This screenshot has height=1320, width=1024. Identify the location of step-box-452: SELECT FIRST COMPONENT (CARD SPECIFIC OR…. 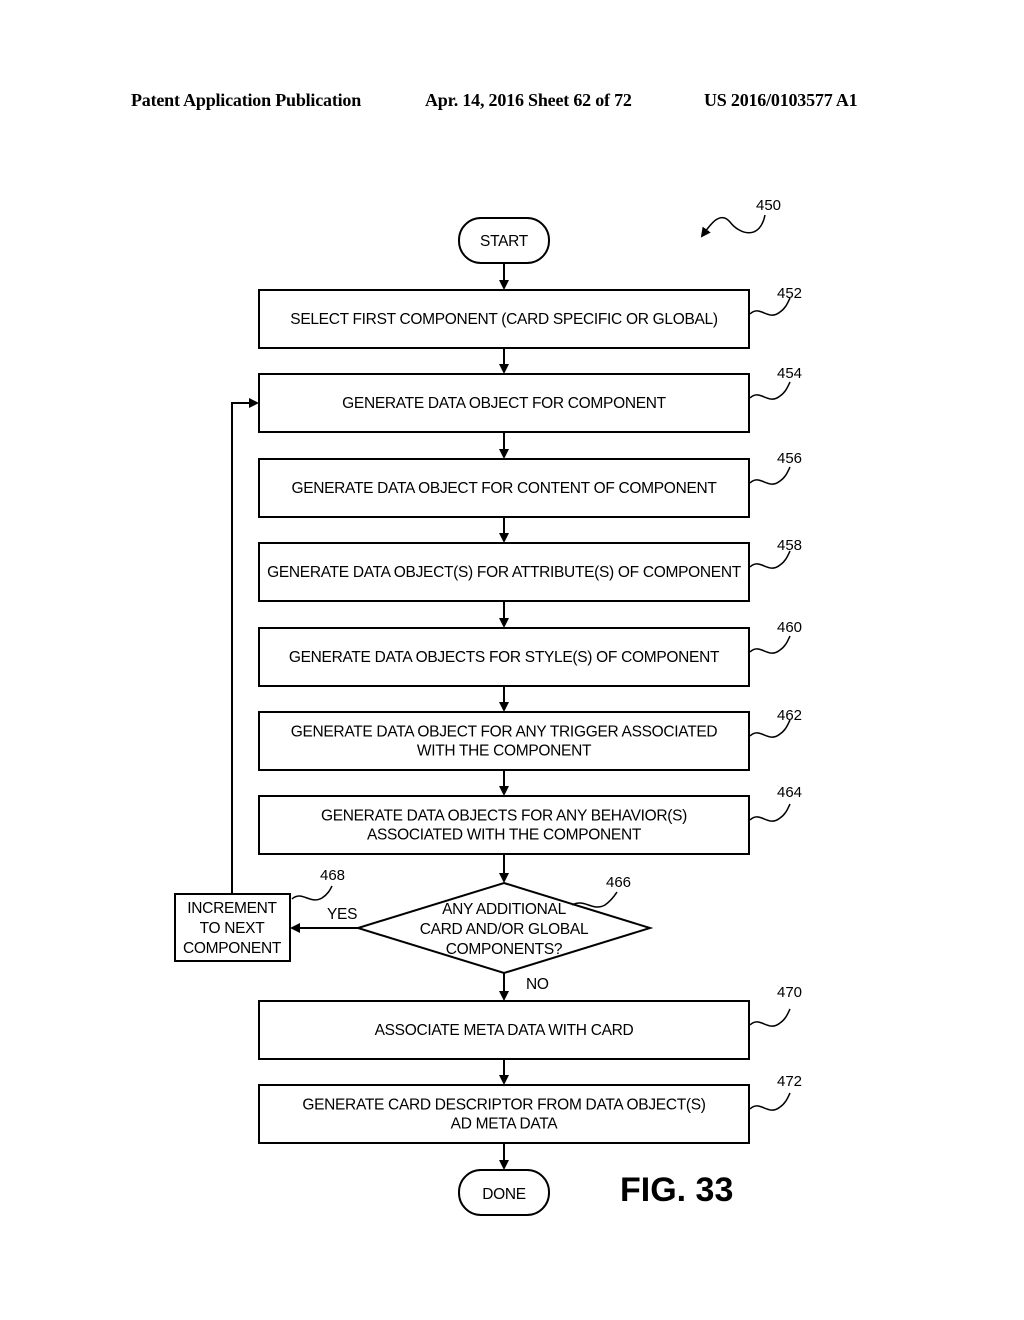
(530, 317).